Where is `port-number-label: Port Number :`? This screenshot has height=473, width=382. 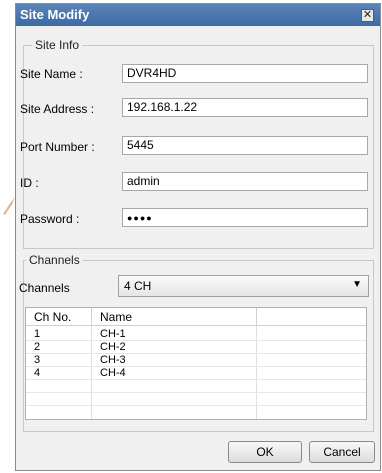 port-number-label: Port Number : is located at coordinates (57, 147).